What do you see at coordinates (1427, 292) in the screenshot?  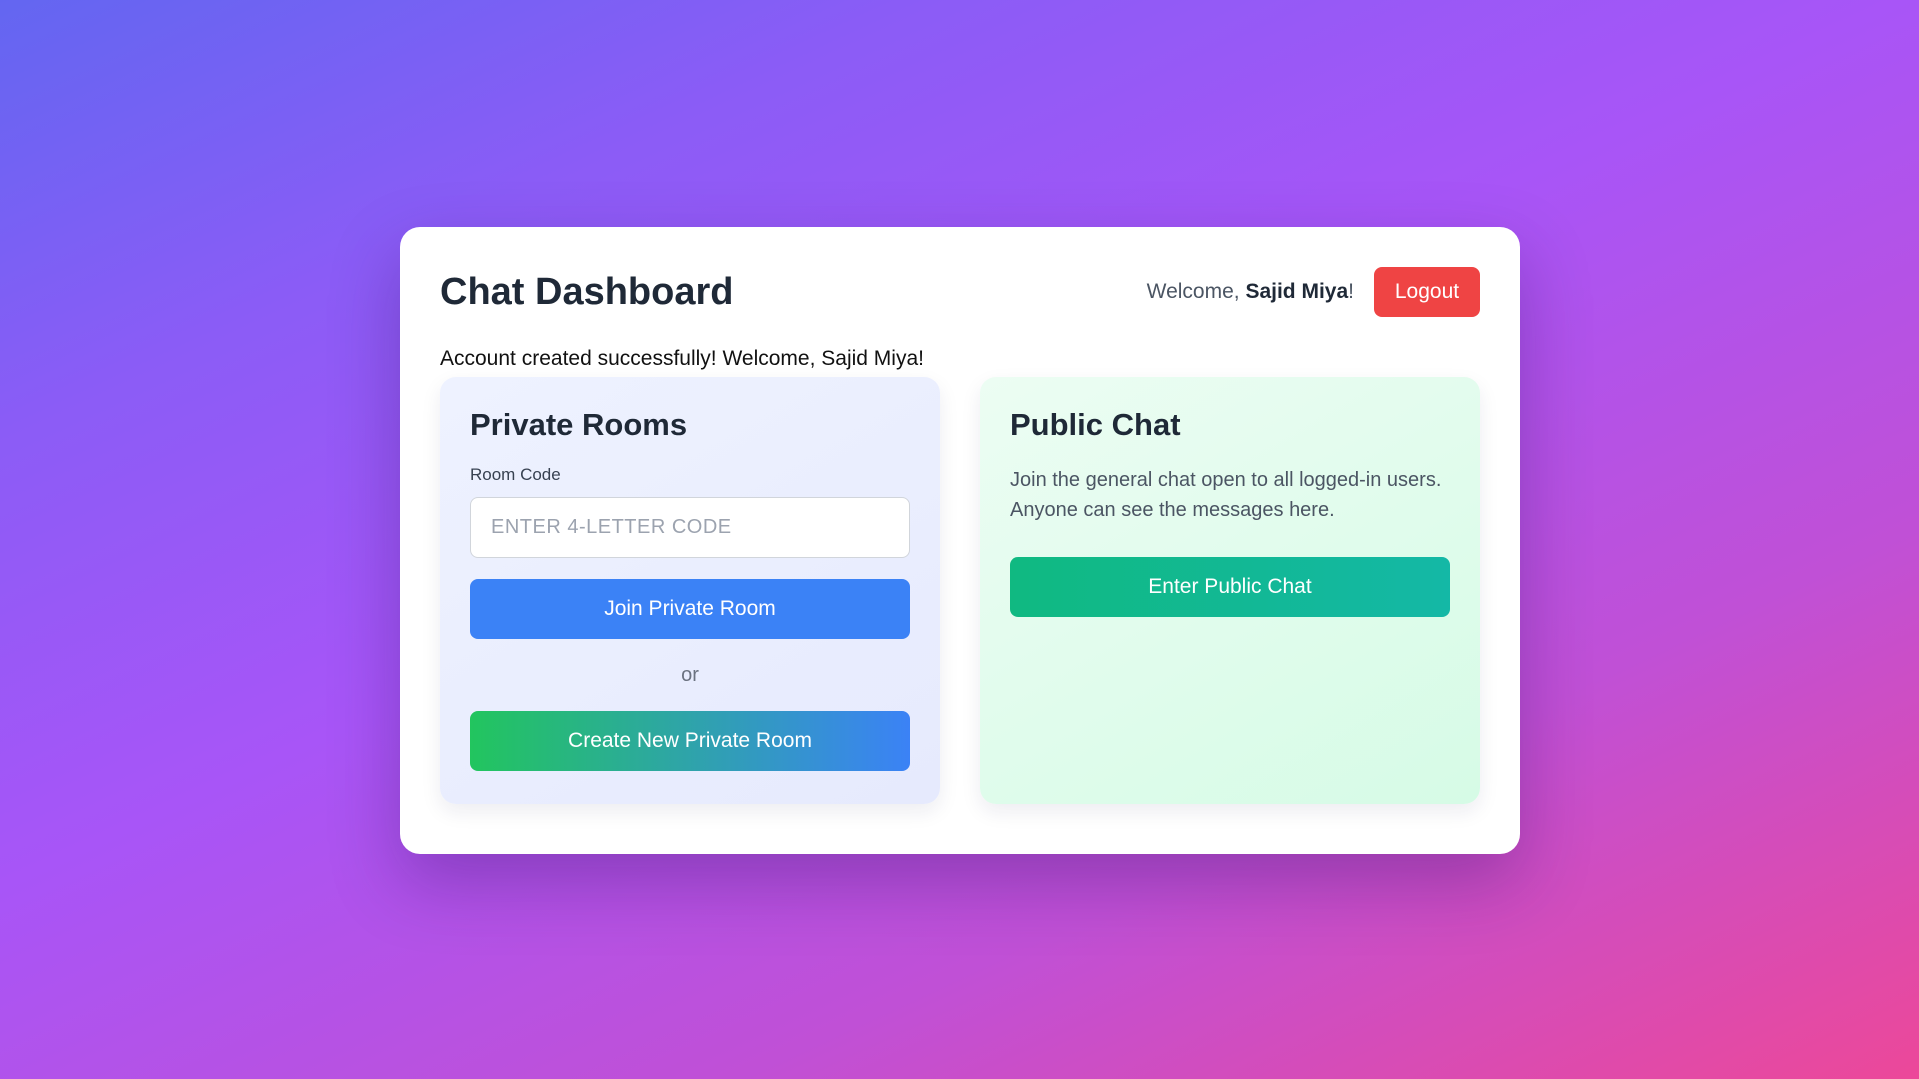 I see `logout-button: Logout` at bounding box center [1427, 292].